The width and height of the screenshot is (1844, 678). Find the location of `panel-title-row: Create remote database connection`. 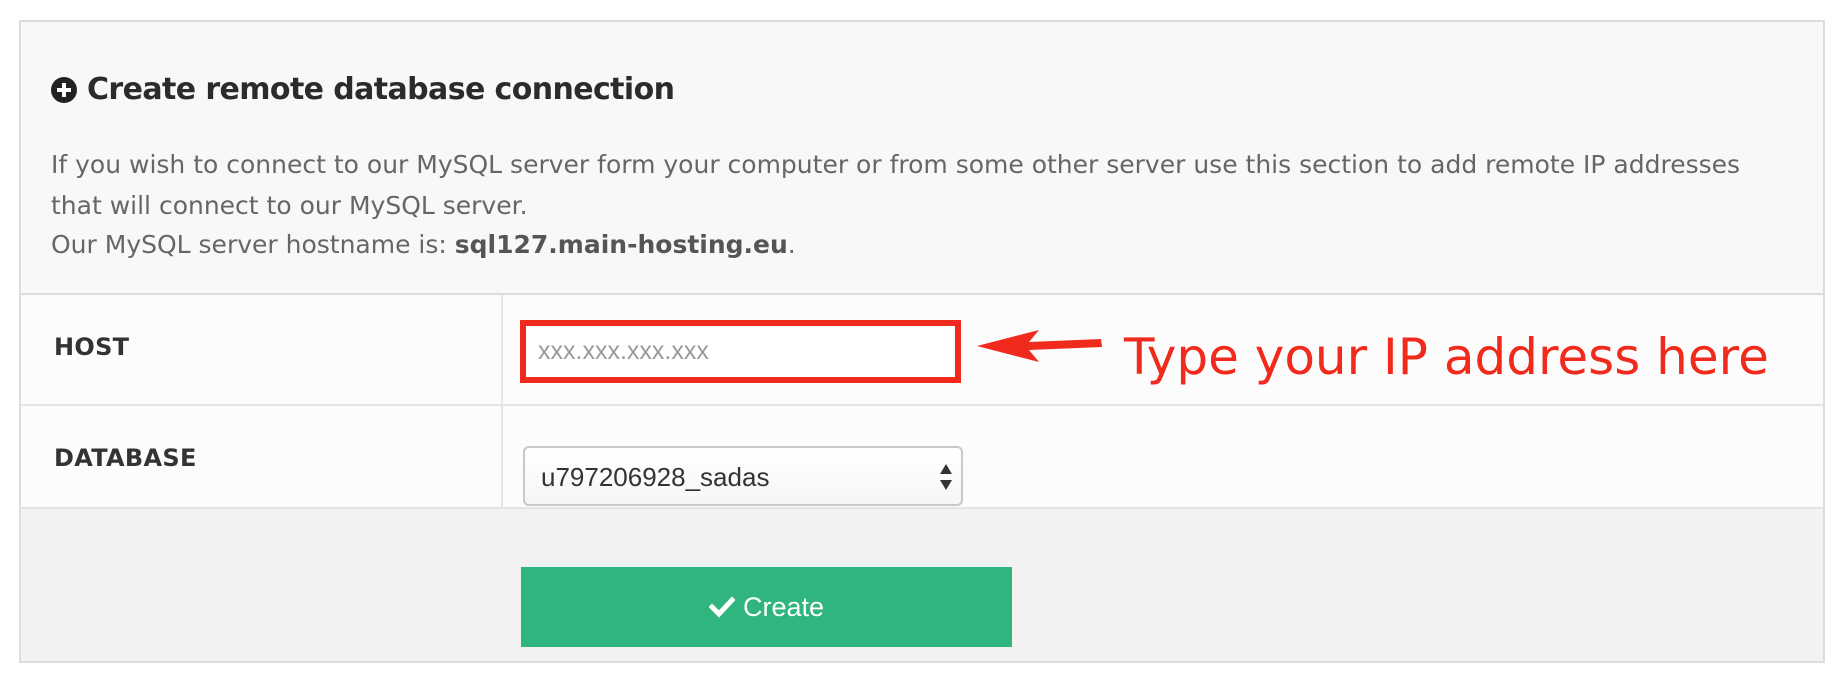

panel-title-row: Create remote database connection is located at coordinates (363, 89).